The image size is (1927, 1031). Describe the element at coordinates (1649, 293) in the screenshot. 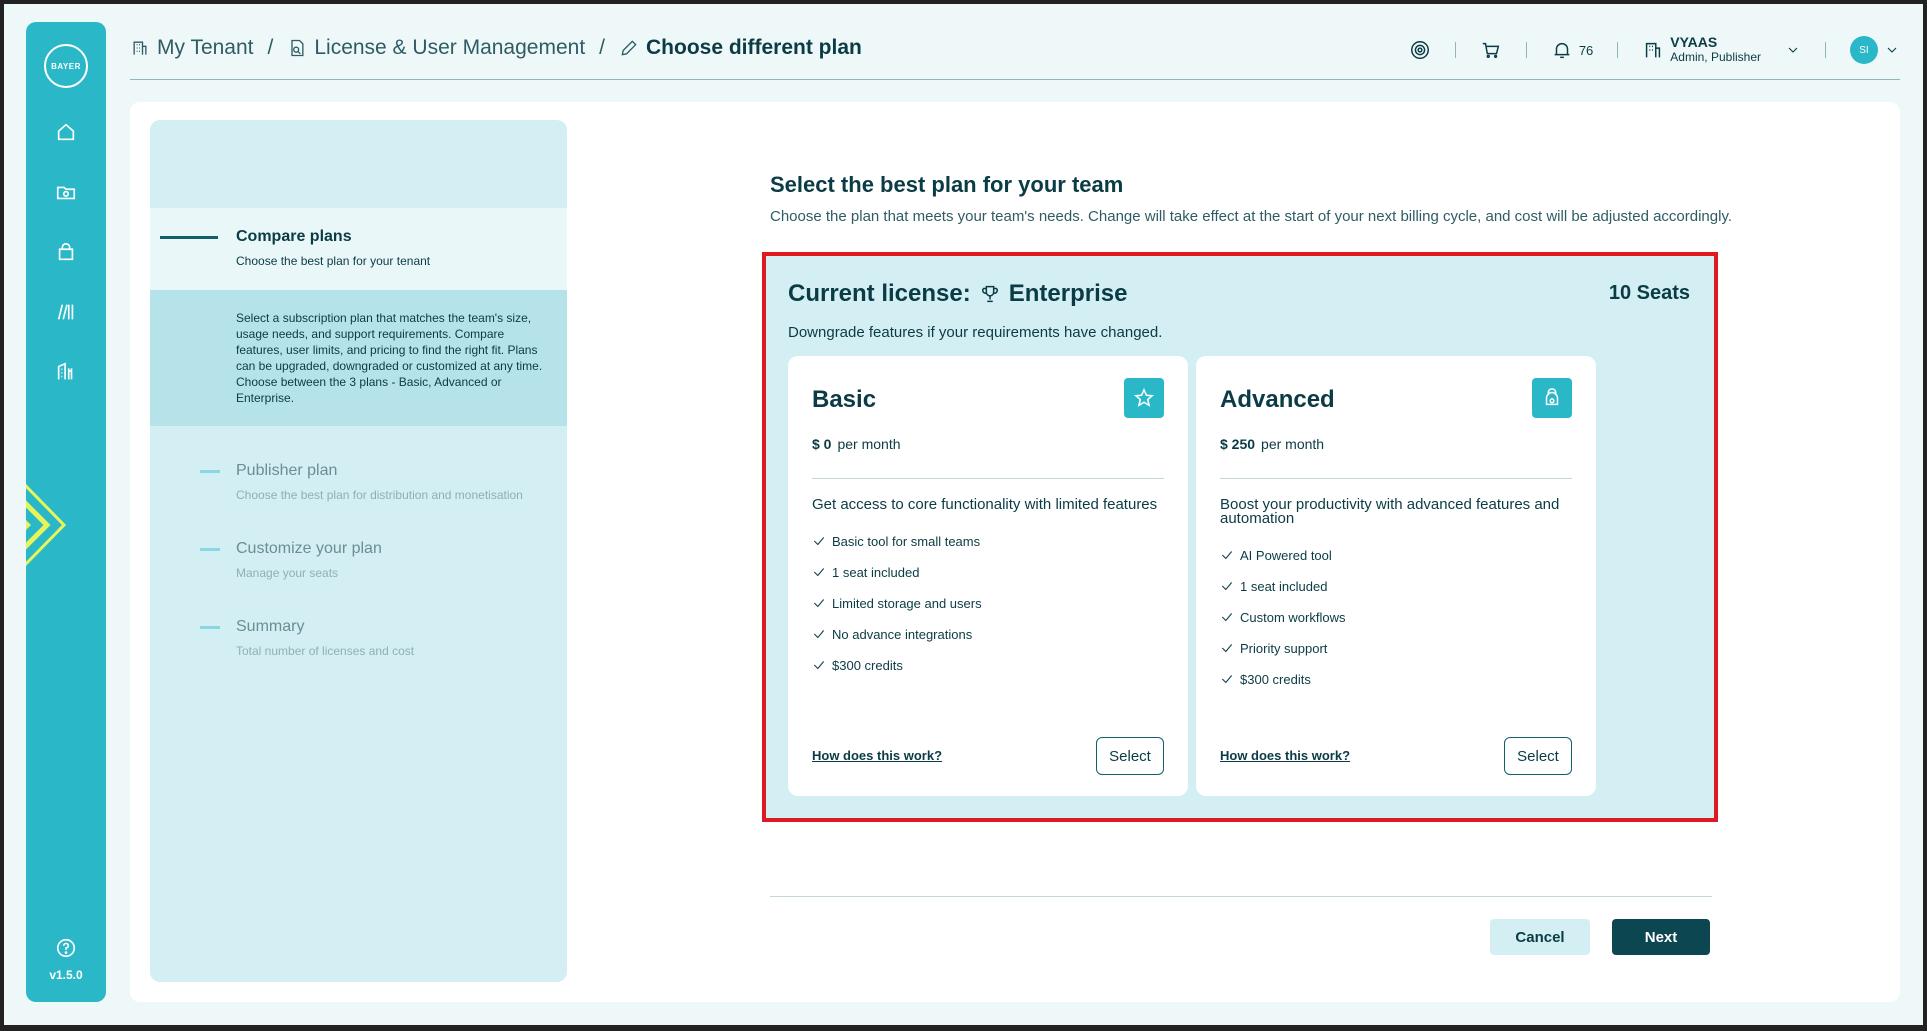

I see `license-seats: 10 Seats` at that location.